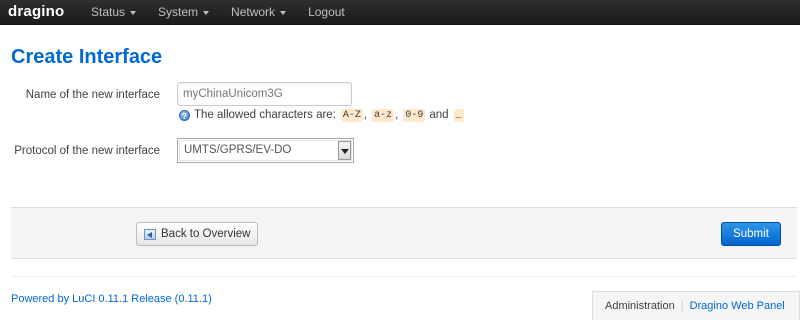 The width and height of the screenshot is (800, 320). Describe the element at coordinates (184, 115) in the screenshot. I see `help-icon: ?` at that location.